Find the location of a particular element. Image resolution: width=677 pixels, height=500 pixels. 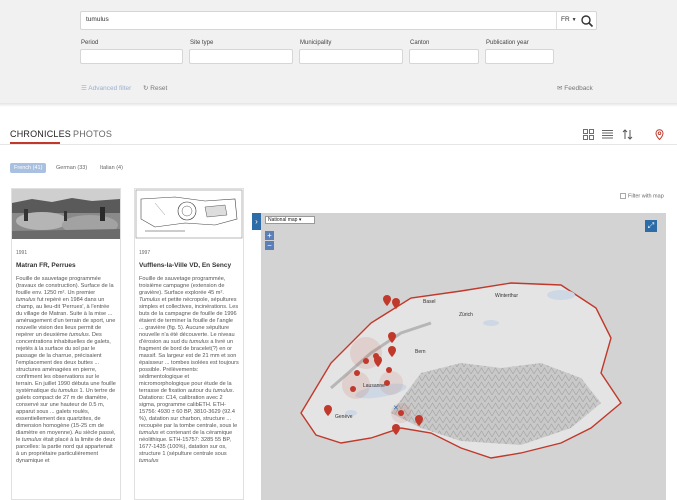

card-title: Matran FR, Perrues is located at coordinates (68, 265).